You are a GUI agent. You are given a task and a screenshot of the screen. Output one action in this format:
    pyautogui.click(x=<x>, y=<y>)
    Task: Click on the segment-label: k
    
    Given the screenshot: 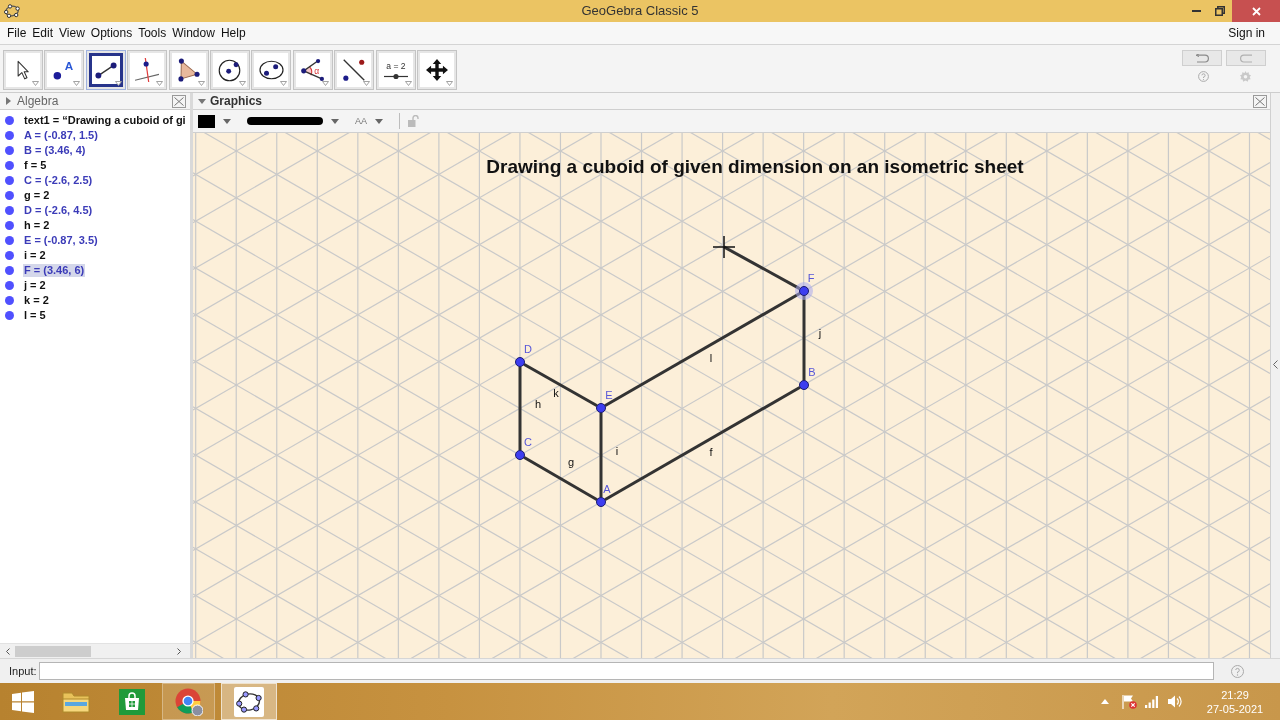 What is the action you would take?
    pyautogui.click(x=556, y=392)
    